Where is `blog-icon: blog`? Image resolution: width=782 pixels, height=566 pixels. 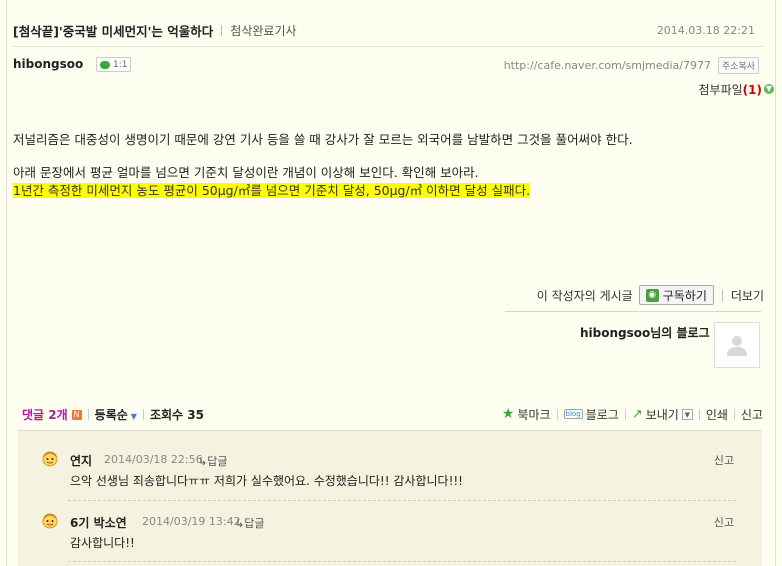 blog-icon: blog is located at coordinates (573, 414).